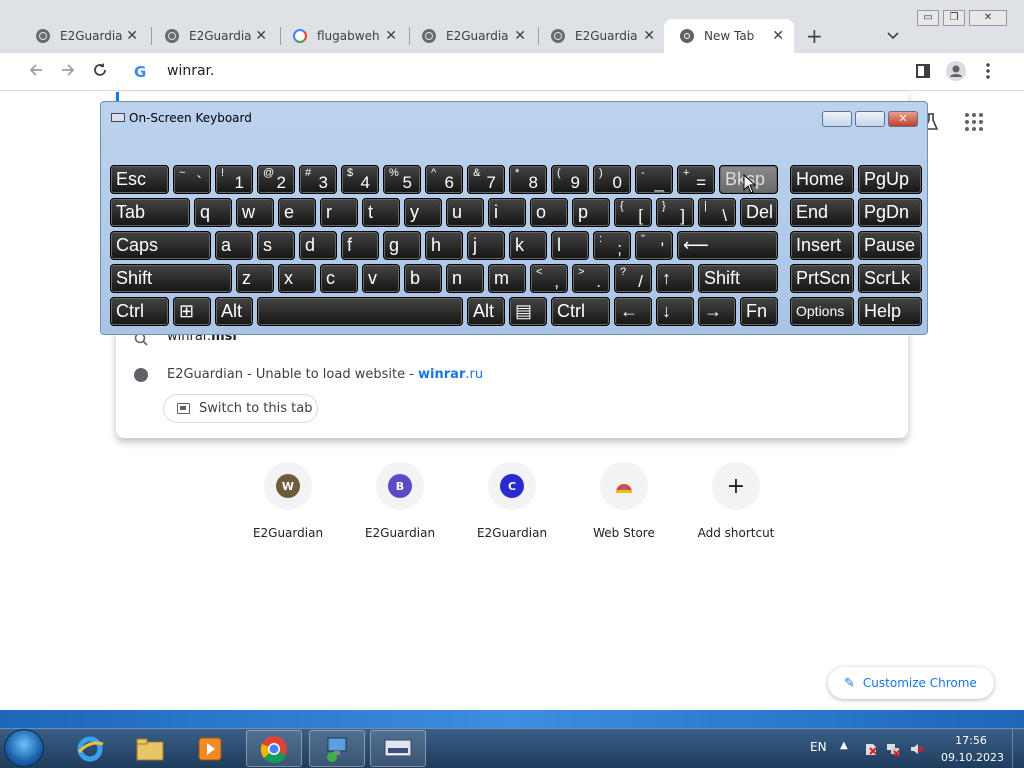 This screenshot has height=768, width=1024. I want to click on language-indicator: EN, so click(818, 747).